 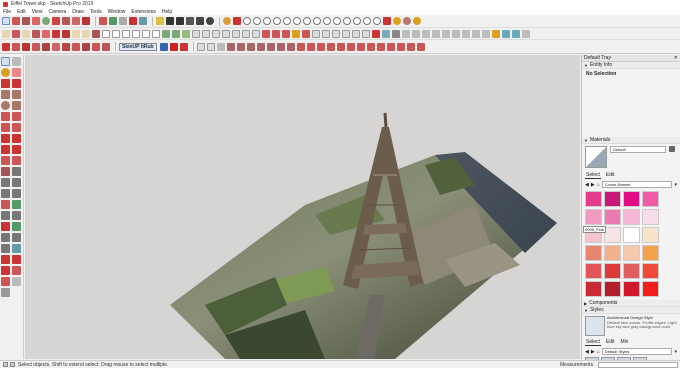 I want to click on tool-a-icon, so click(x=200, y=46).